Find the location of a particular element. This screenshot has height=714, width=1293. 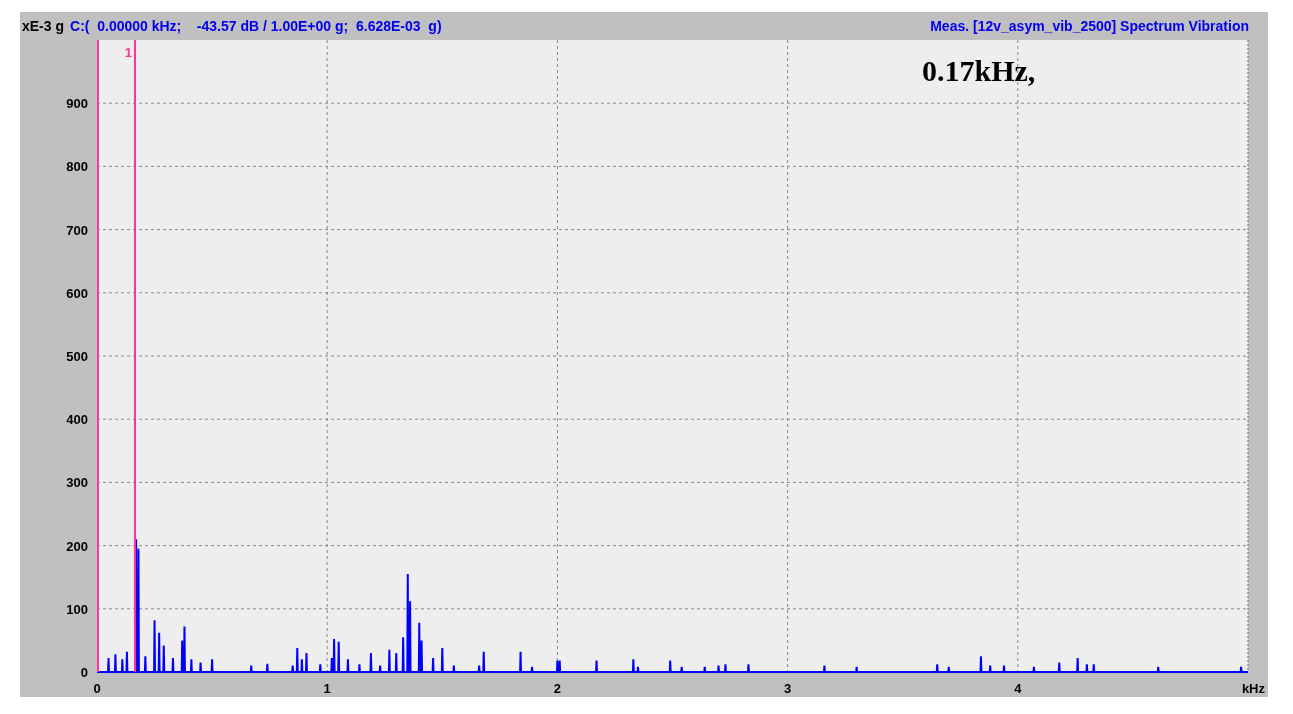

axis-tick-label: 100 is located at coordinates (77, 609).